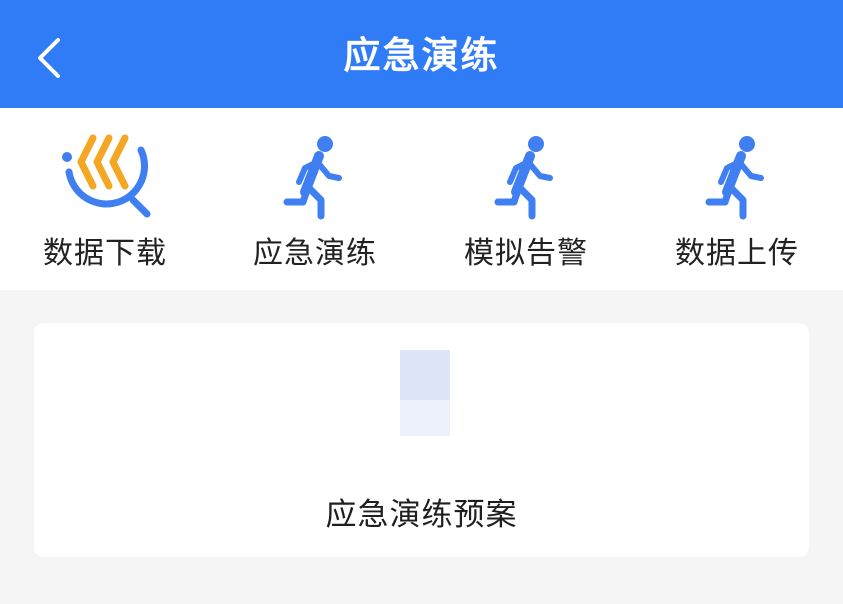 The width and height of the screenshot is (843, 604). Describe the element at coordinates (421, 515) in the screenshot. I see `card-label: 应急演练预案` at that location.